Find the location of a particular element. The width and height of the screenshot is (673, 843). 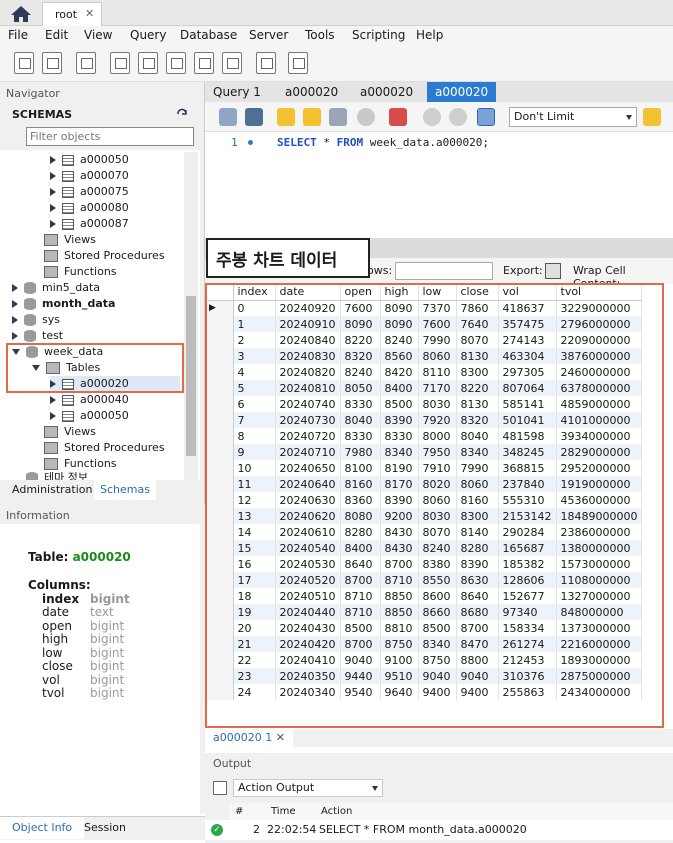

create-table-icon is located at coordinates (148, 63).